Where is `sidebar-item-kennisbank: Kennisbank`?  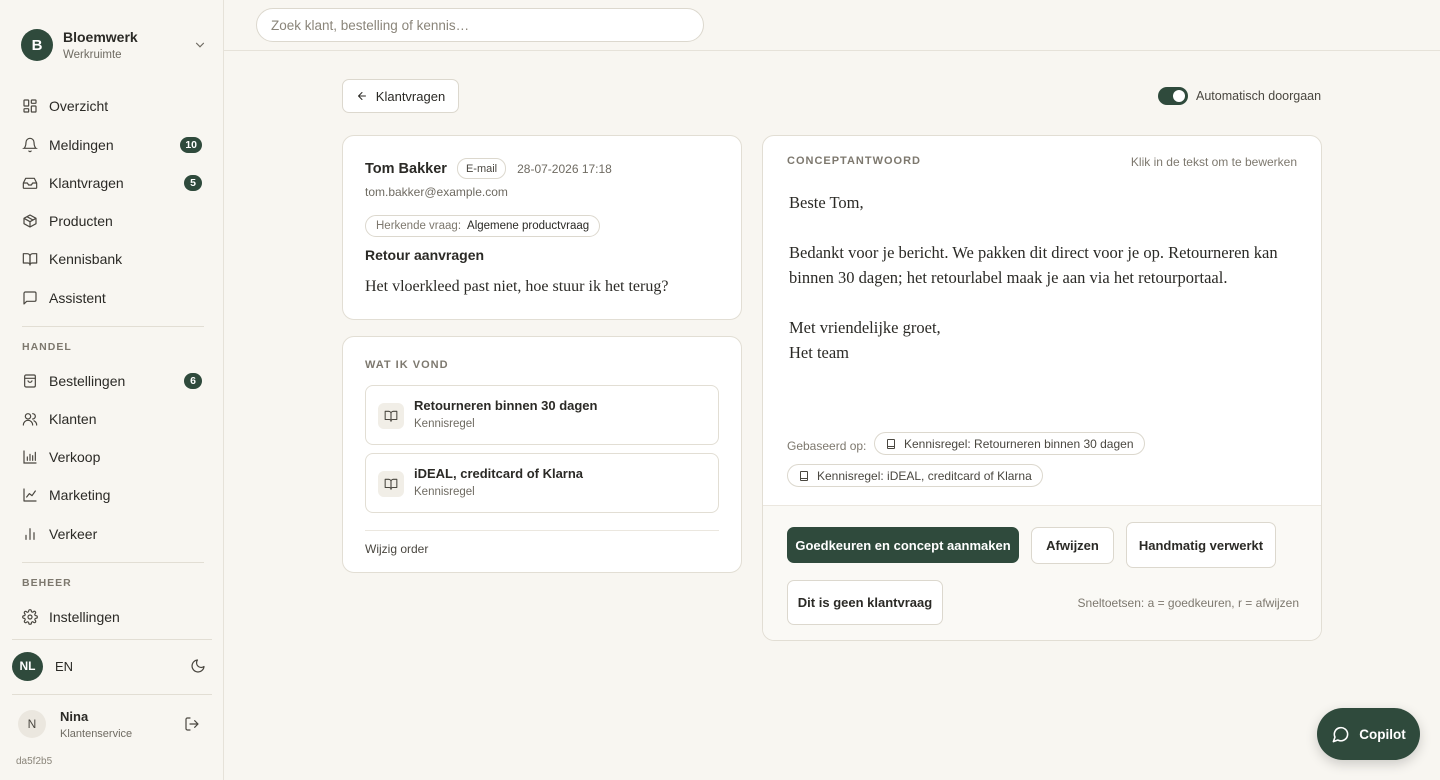 sidebar-item-kennisbank: Kennisbank is located at coordinates (112, 259).